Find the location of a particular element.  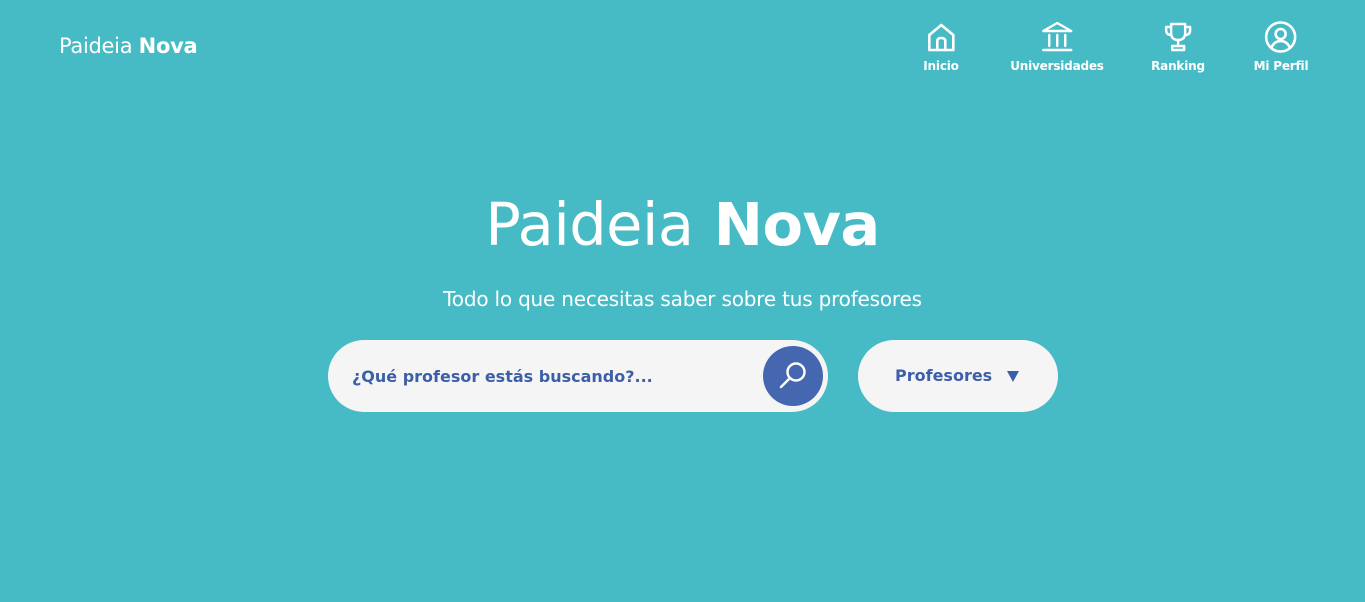

hero-title: Paideia Nova is located at coordinates (682, 224).